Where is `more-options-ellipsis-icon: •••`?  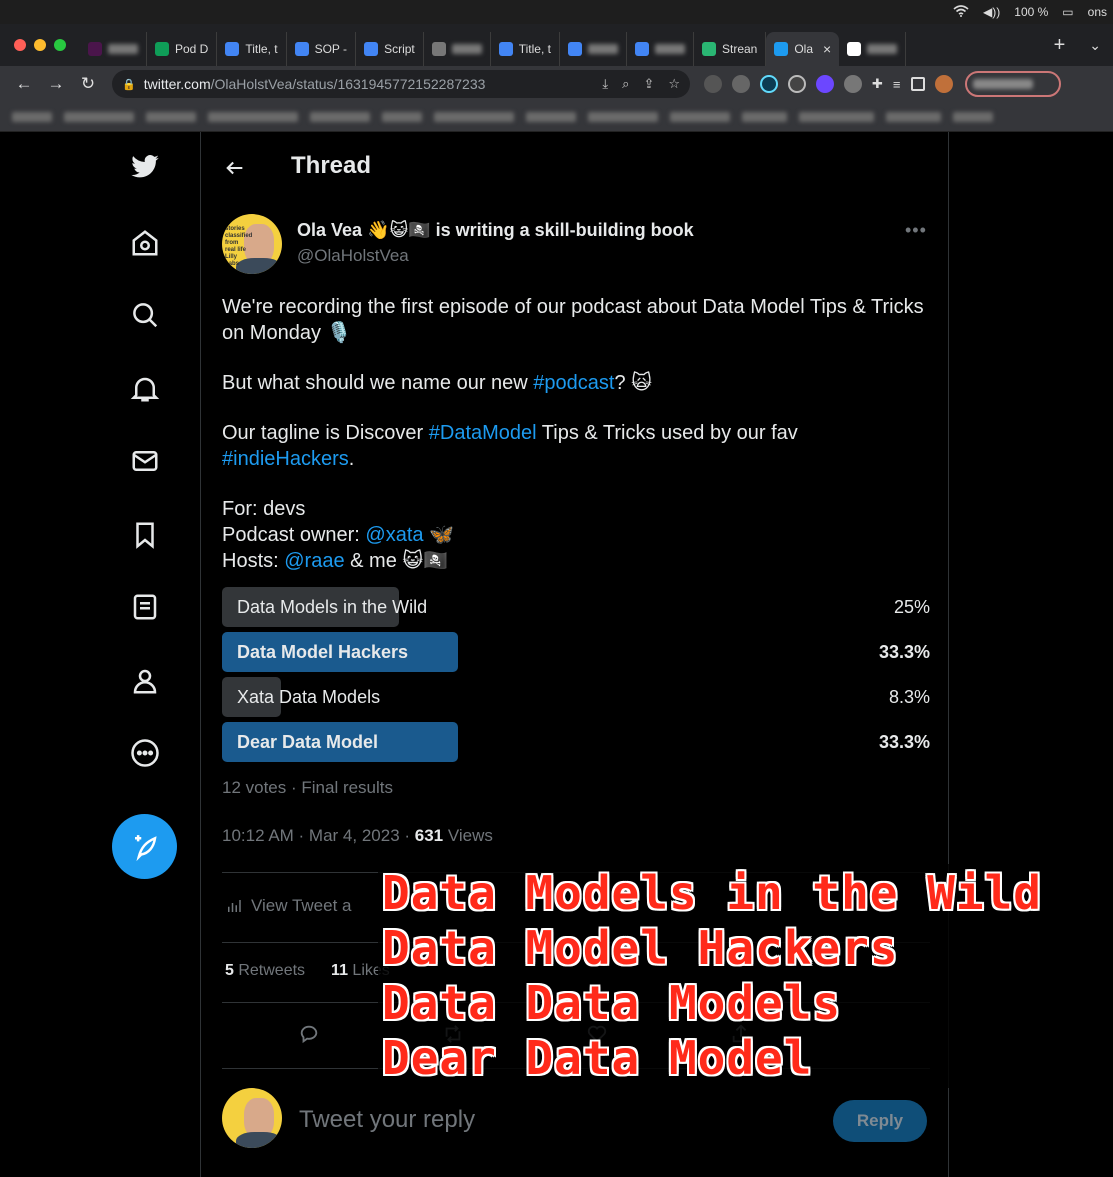 more-options-ellipsis-icon: ••• is located at coordinates (916, 230).